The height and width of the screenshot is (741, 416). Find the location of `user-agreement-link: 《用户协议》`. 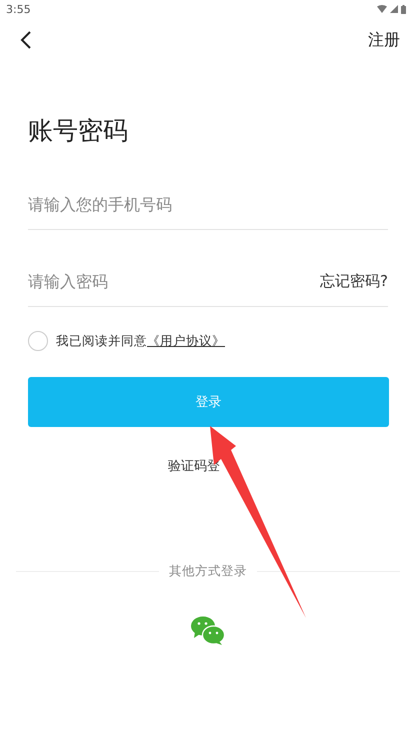

user-agreement-link: 《用户协议》 is located at coordinates (186, 341).